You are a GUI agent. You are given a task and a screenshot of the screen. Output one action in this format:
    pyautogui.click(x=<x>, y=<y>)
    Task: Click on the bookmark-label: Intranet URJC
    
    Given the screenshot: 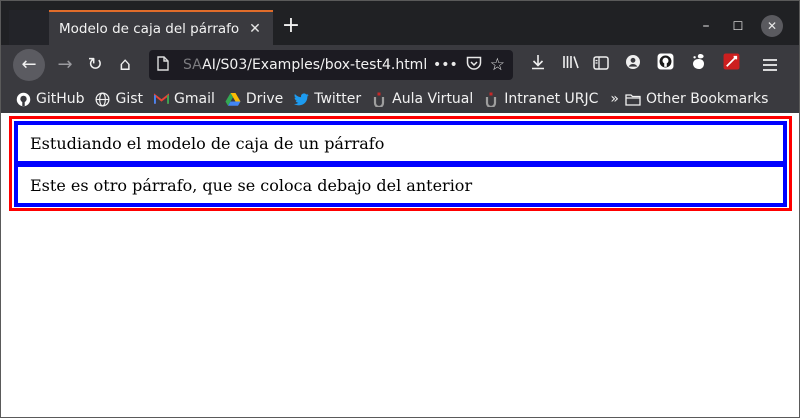 What is the action you would take?
    pyautogui.click(x=551, y=99)
    